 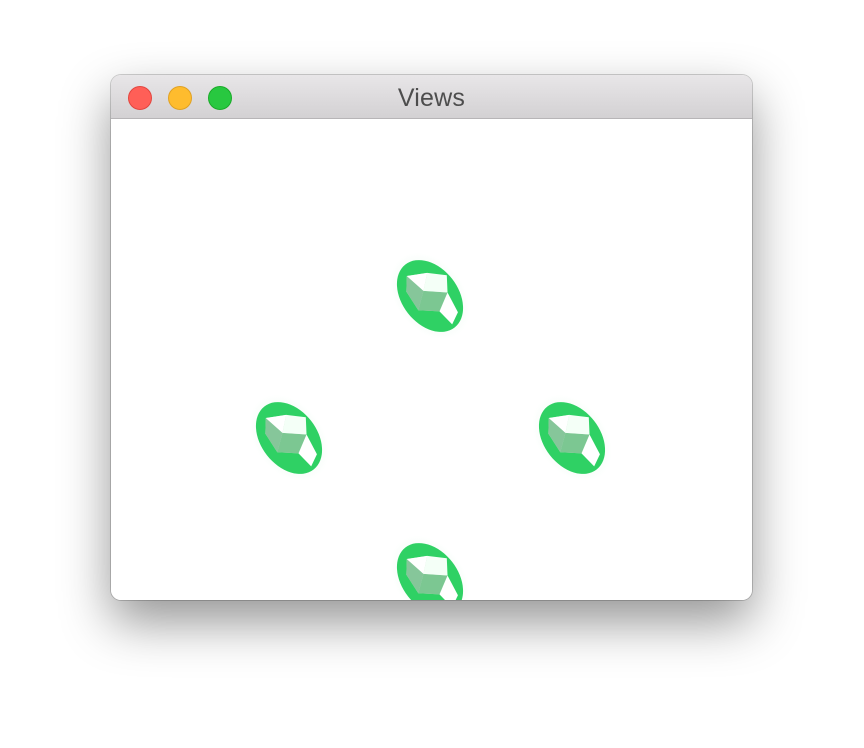 What do you see at coordinates (572, 438) in the screenshot?
I see `gem-right` at bounding box center [572, 438].